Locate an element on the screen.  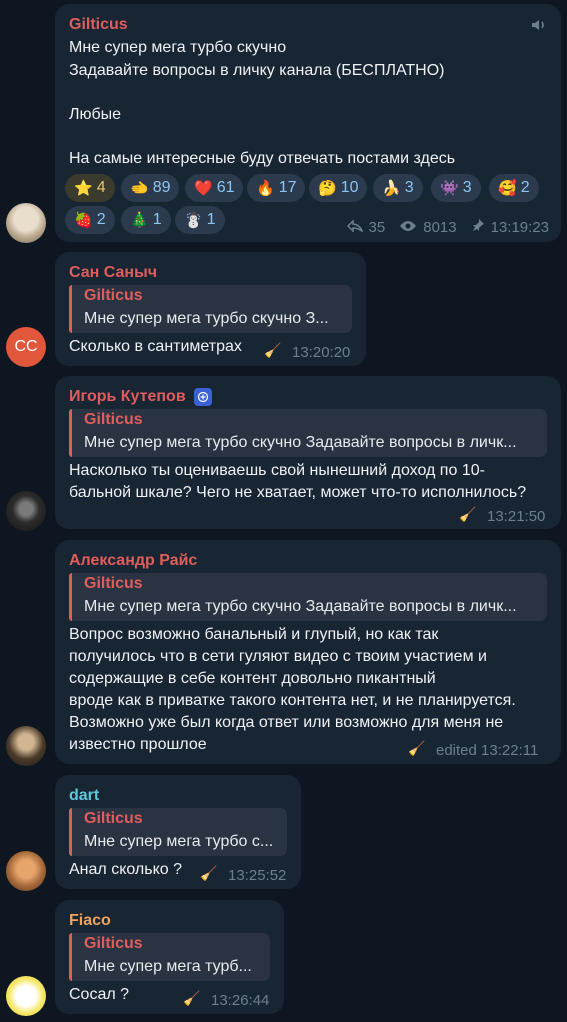
comment-time: 13:26:44 is located at coordinates (240, 1000).